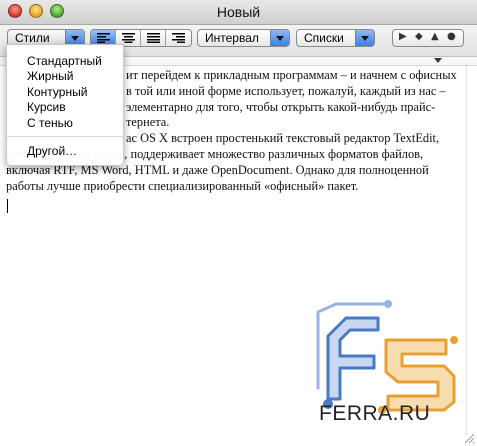 The image size is (477, 446). I want to click on tab-center-icon: ▲, so click(435, 36).